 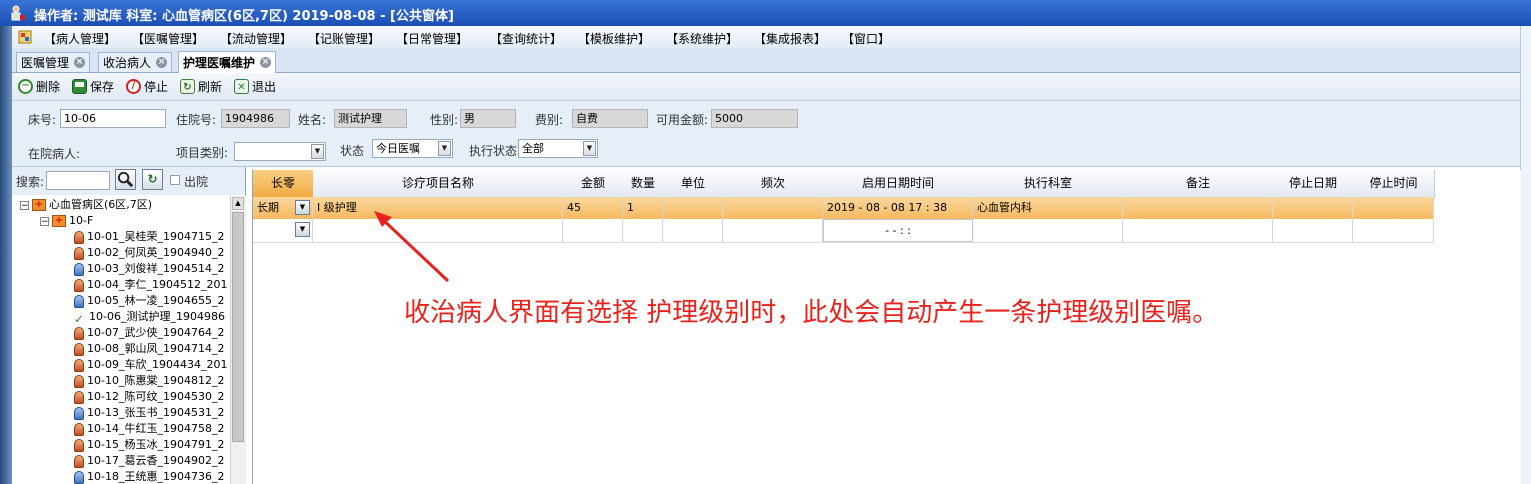 What do you see at coordinates (150, 285) in the screenshot?
I see `patient-tree-item: 10-04_李仁_1904512_201` at bounding box center [150, 285].